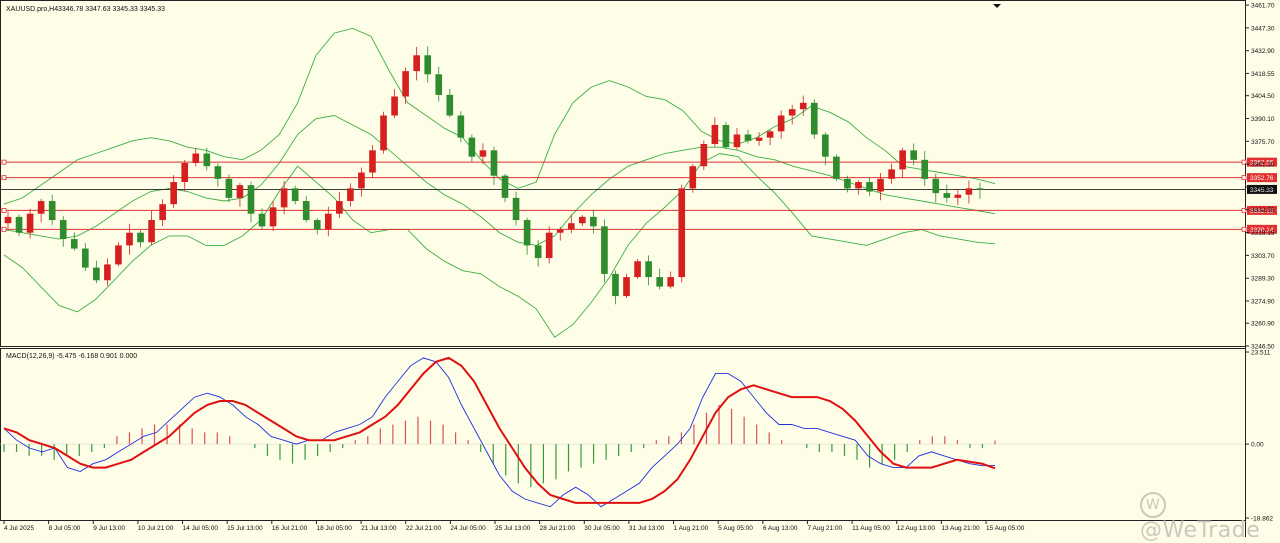 The width and height of the screenshot is (1280, 543). Describe the element at coordinates (1263, 96) in the screenshot. I see `price-tick-label: 3404.50` at that location.